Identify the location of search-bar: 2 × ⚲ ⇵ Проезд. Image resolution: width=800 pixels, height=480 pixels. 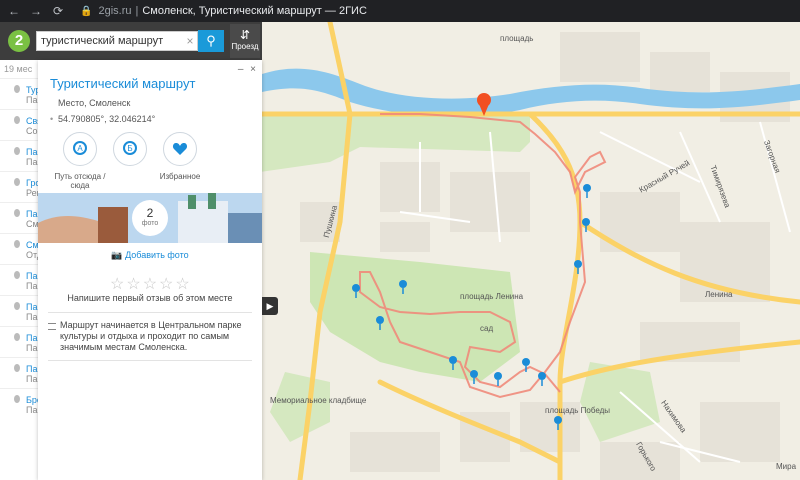
(131, 41).